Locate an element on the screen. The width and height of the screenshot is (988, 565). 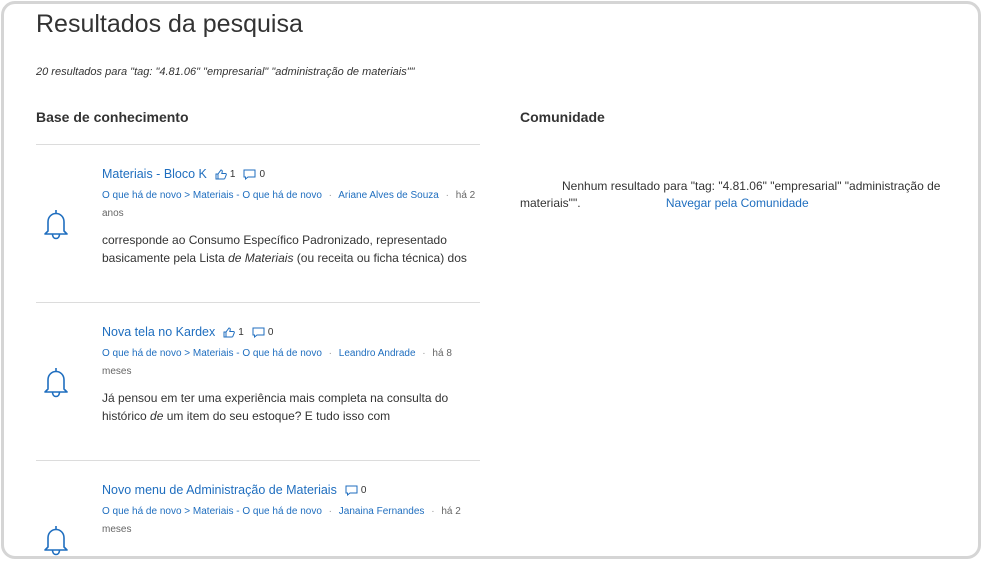
author-link: Leandro Andrade is located at coordinates (377, 353).